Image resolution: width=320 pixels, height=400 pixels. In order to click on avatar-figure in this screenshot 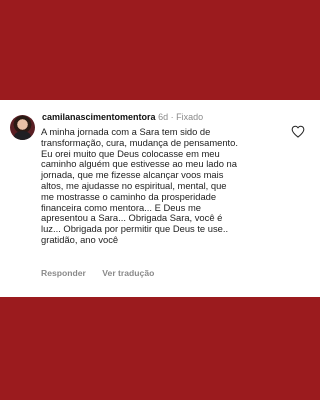, I will do `click(22, 135)`.